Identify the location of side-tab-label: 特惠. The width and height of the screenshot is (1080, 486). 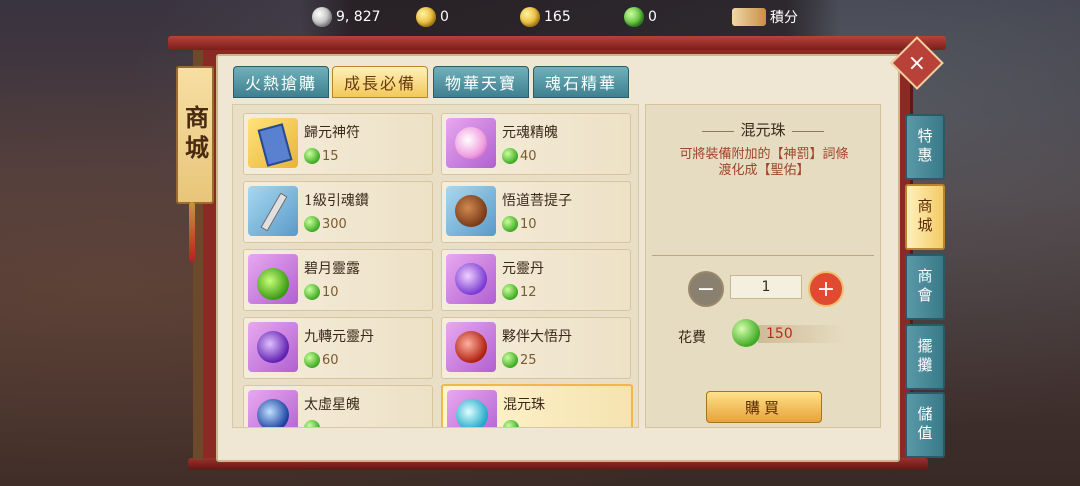
(924, 147).